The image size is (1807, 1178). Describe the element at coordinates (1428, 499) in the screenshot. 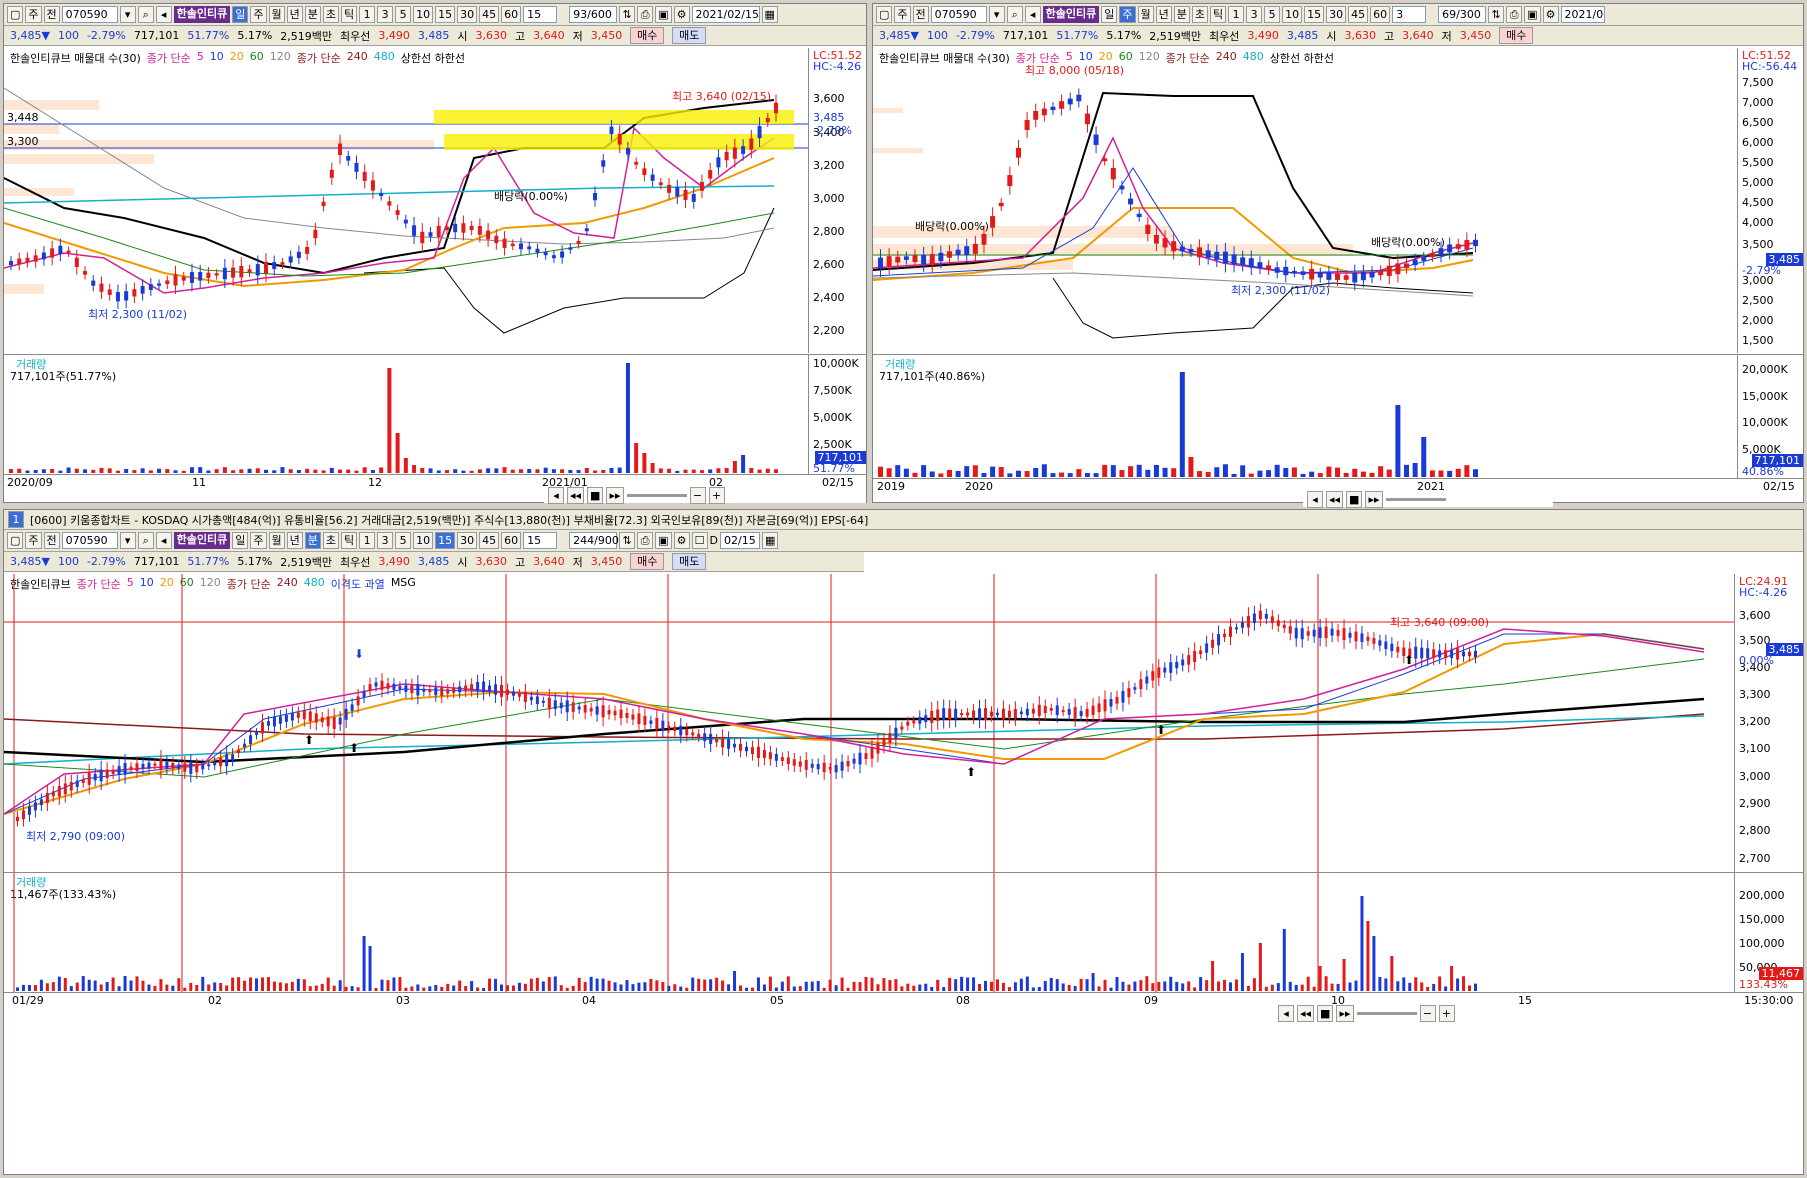

I see `scroll-controls: ◂ ◂◂ ■ ▸▸` at that location.